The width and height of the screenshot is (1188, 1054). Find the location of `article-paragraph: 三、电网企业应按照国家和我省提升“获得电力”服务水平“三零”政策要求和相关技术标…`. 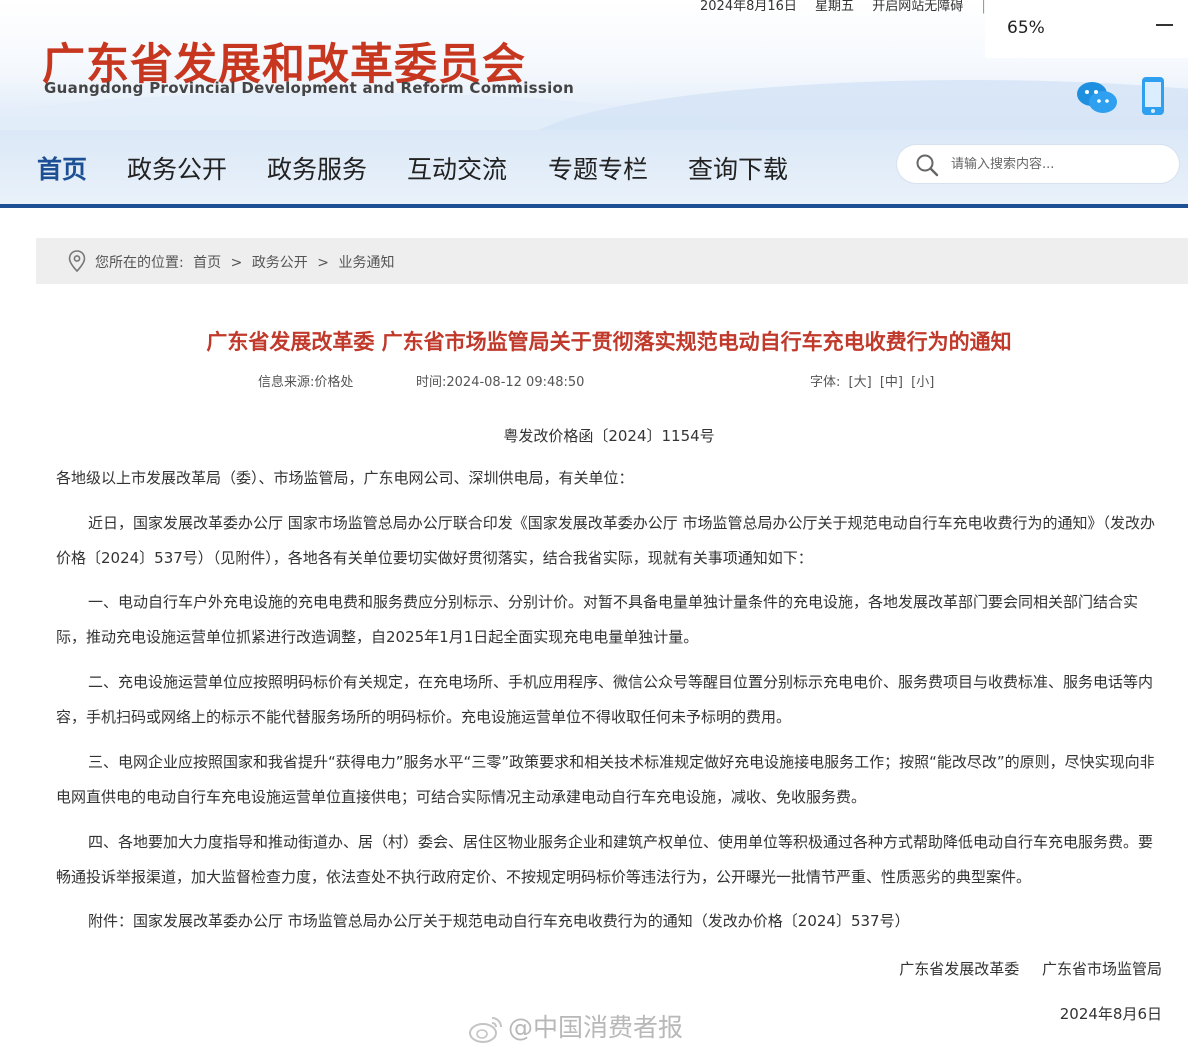

article-paragraph: 三、电网企业应按照国家和我省提升“获得电力”服务水平“三零”政策要求和相关技术标… is located at coordinates (605, 779).